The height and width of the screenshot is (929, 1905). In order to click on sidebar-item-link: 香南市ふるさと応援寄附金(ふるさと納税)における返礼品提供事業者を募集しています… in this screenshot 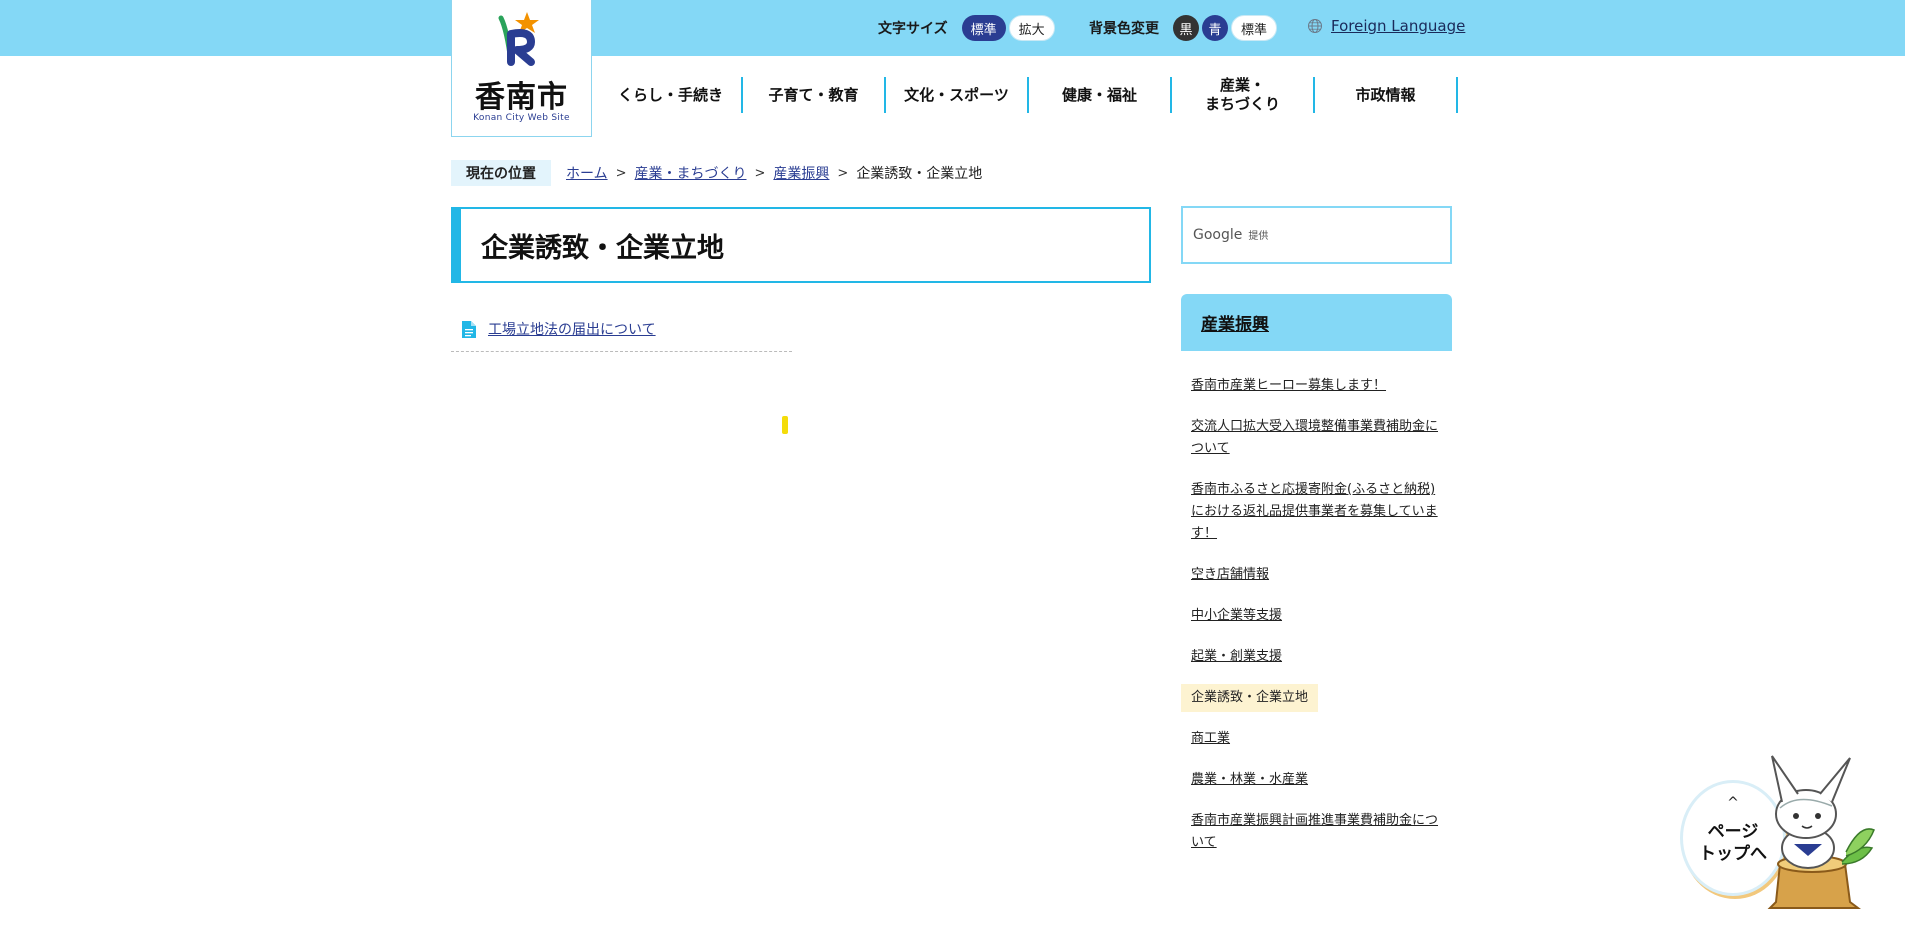, I will do `click(1314, 511)`.